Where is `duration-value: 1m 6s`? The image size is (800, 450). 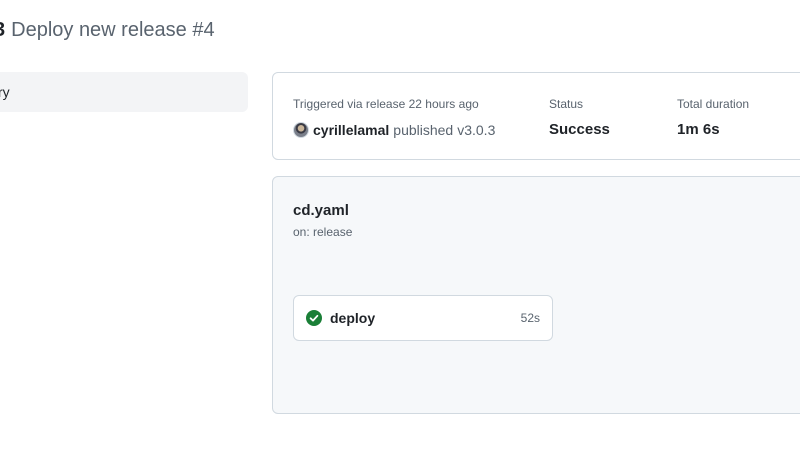
duration-value: 1m 6s is located at coordinates (698, 129).